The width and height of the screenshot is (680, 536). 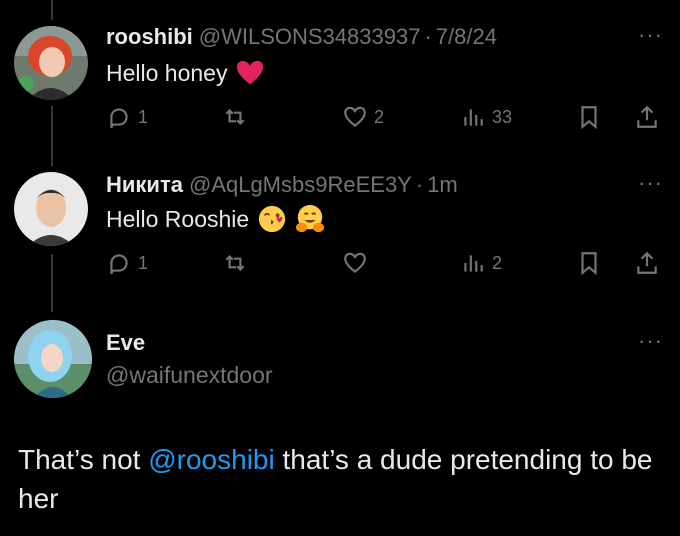 What do you see at coordinates (497, 262) in the screenshot?
I see `views-count: 2` at bounding box center [497, 262].